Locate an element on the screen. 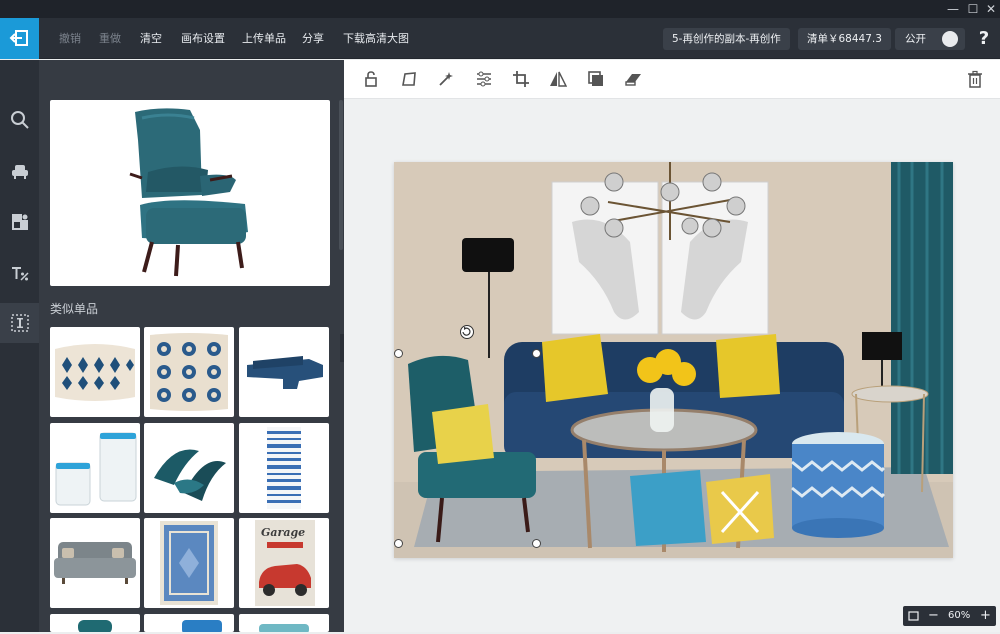 This screenshot has height=634, width=1000. decor-icon is located at coordinates (19, 222).